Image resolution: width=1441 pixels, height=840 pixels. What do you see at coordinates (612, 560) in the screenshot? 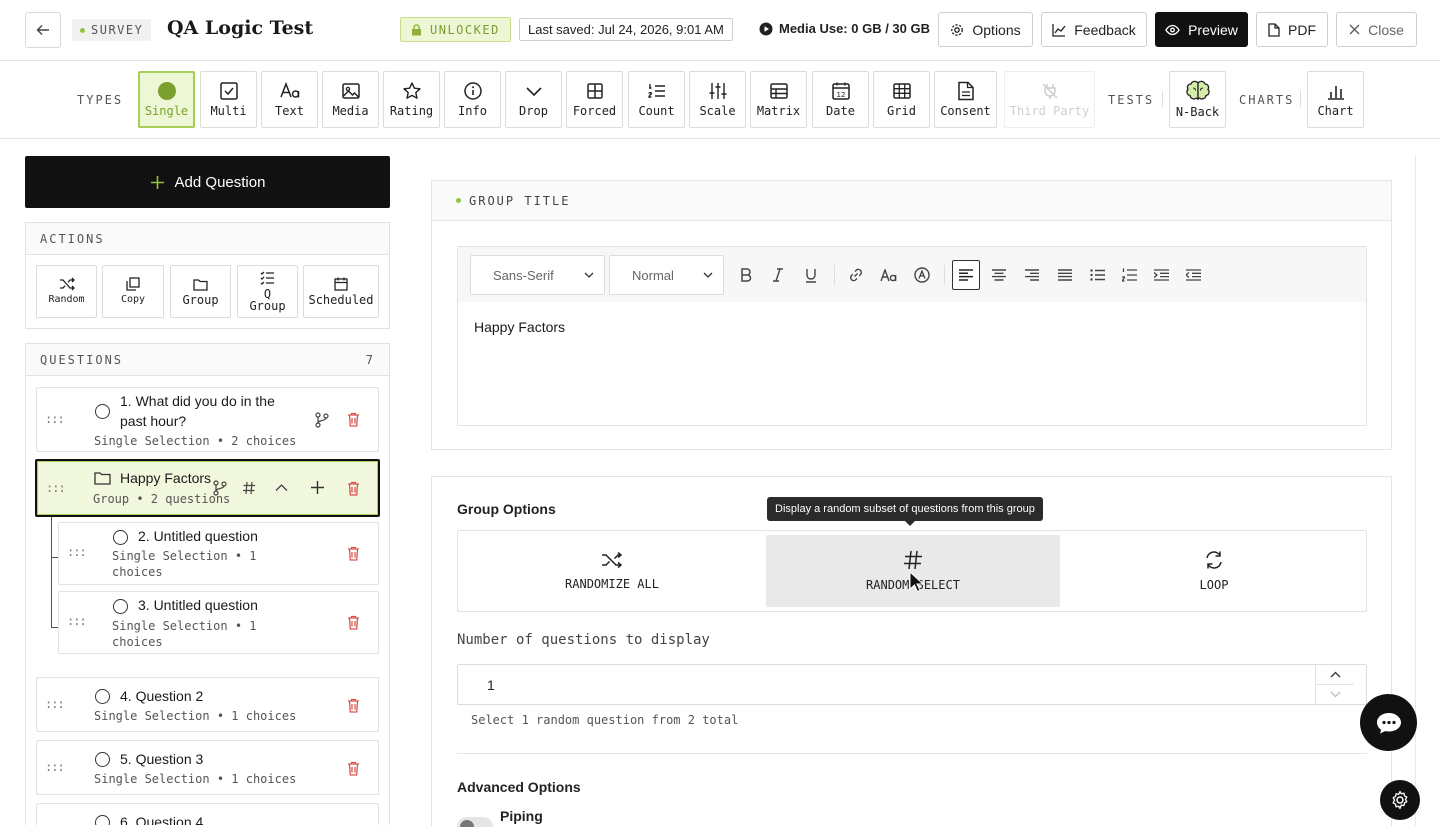
I see `shuffle-icon` at bounding box center [612, 560].